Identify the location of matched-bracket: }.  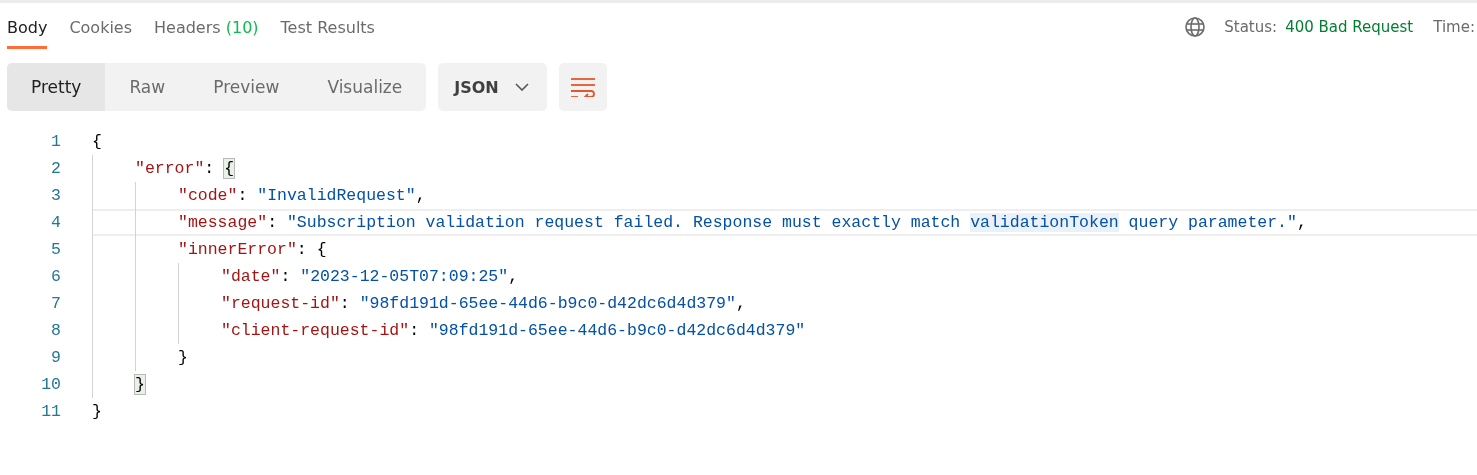
(140, 384).